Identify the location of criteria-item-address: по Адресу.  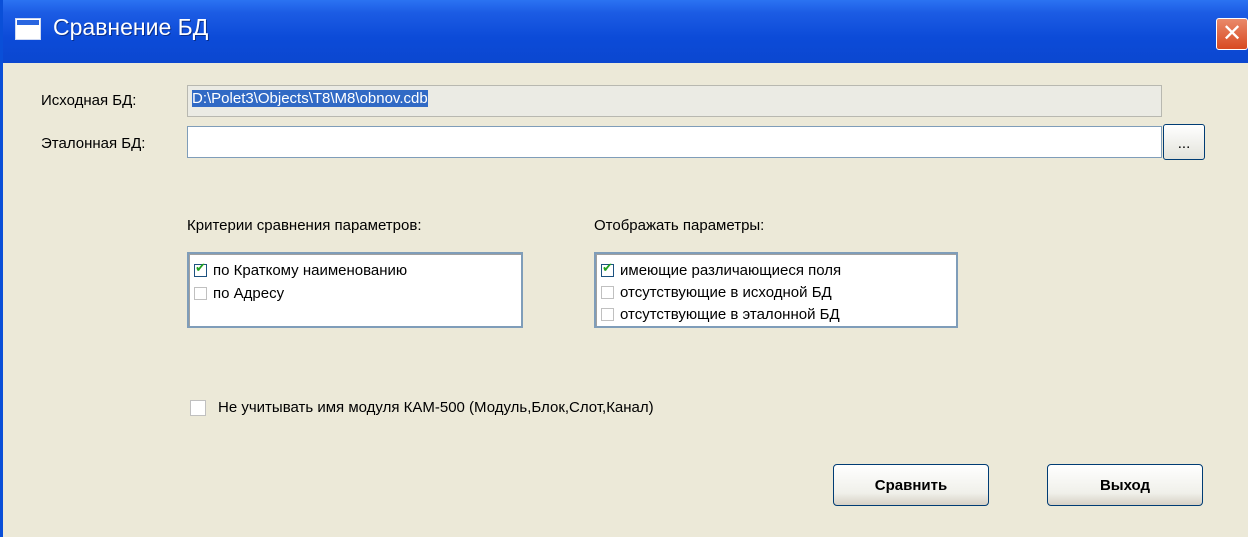
(239, 293).